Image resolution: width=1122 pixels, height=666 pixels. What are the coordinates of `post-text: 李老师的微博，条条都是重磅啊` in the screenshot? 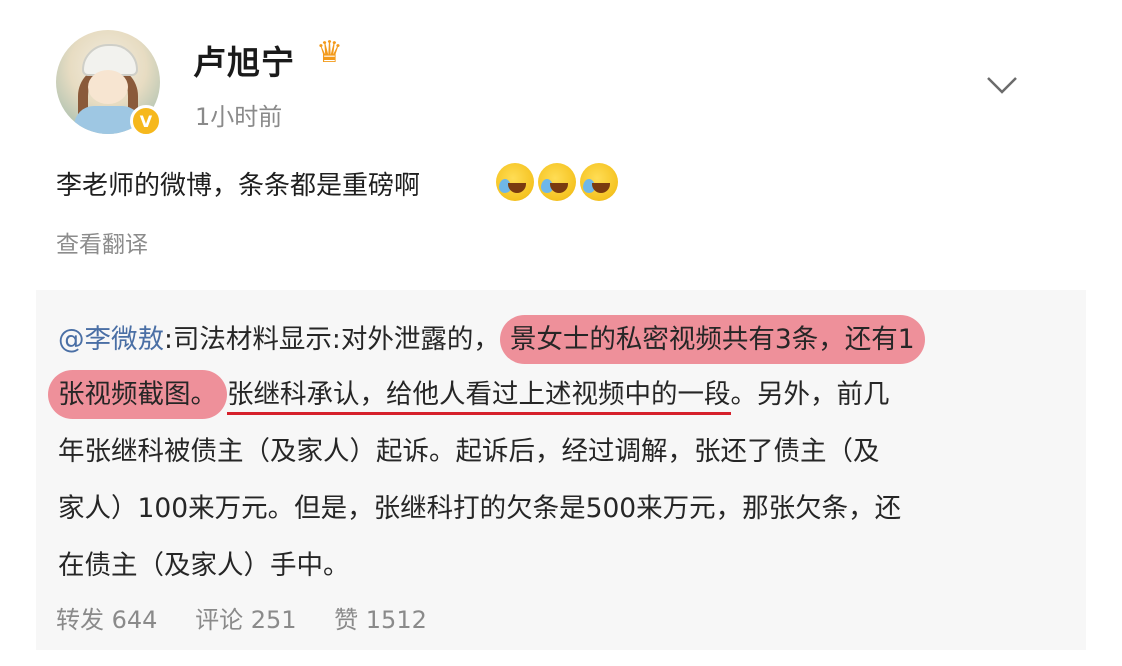 It's located at (238, 186).